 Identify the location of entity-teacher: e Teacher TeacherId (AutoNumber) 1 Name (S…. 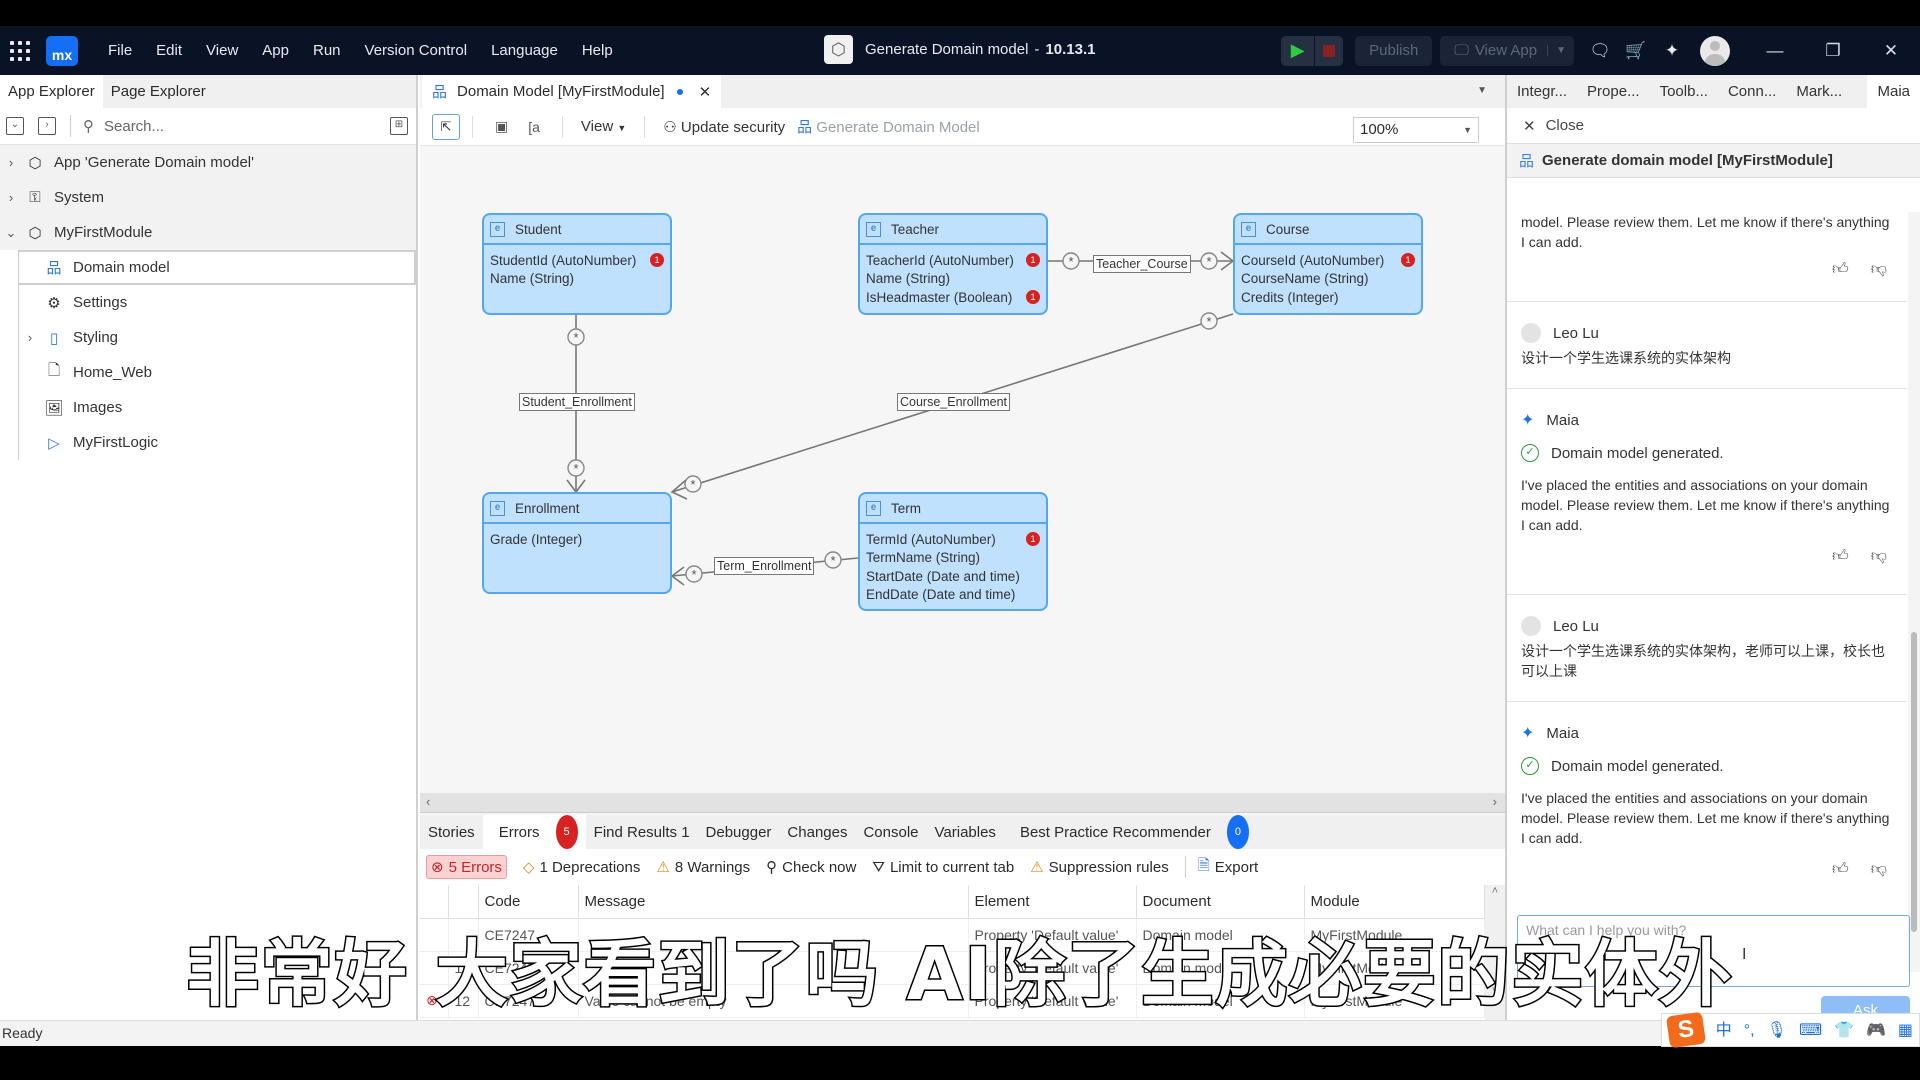
(953, 264).